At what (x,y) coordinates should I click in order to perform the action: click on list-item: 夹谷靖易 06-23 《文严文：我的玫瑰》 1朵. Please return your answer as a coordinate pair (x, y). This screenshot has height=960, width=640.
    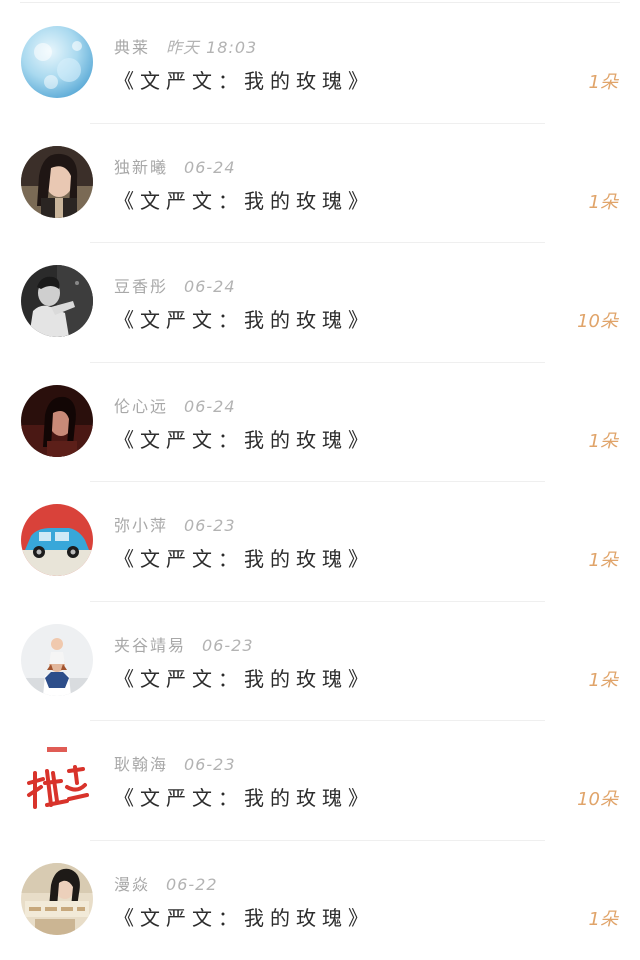
    Looking at the image, I should click on (320, 661).